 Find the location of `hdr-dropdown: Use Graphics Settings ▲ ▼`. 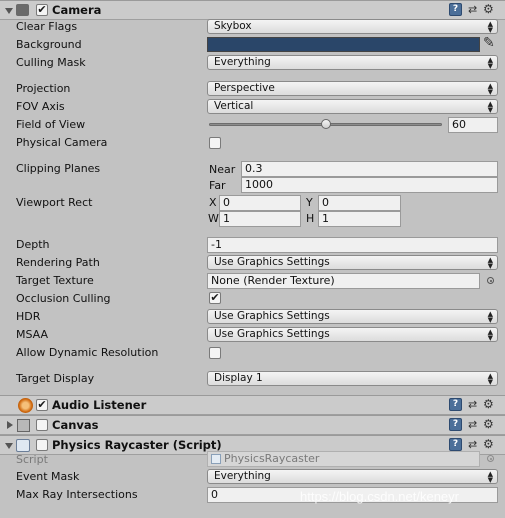

hdr-dropdown: Use Graphics Settings ▲ ▼ is located at coordinates (352, 316).